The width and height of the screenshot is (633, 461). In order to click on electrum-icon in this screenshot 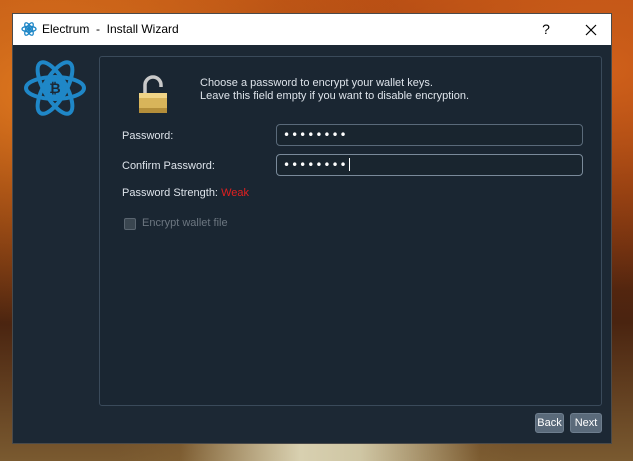, I will do `click(29, 29)`.